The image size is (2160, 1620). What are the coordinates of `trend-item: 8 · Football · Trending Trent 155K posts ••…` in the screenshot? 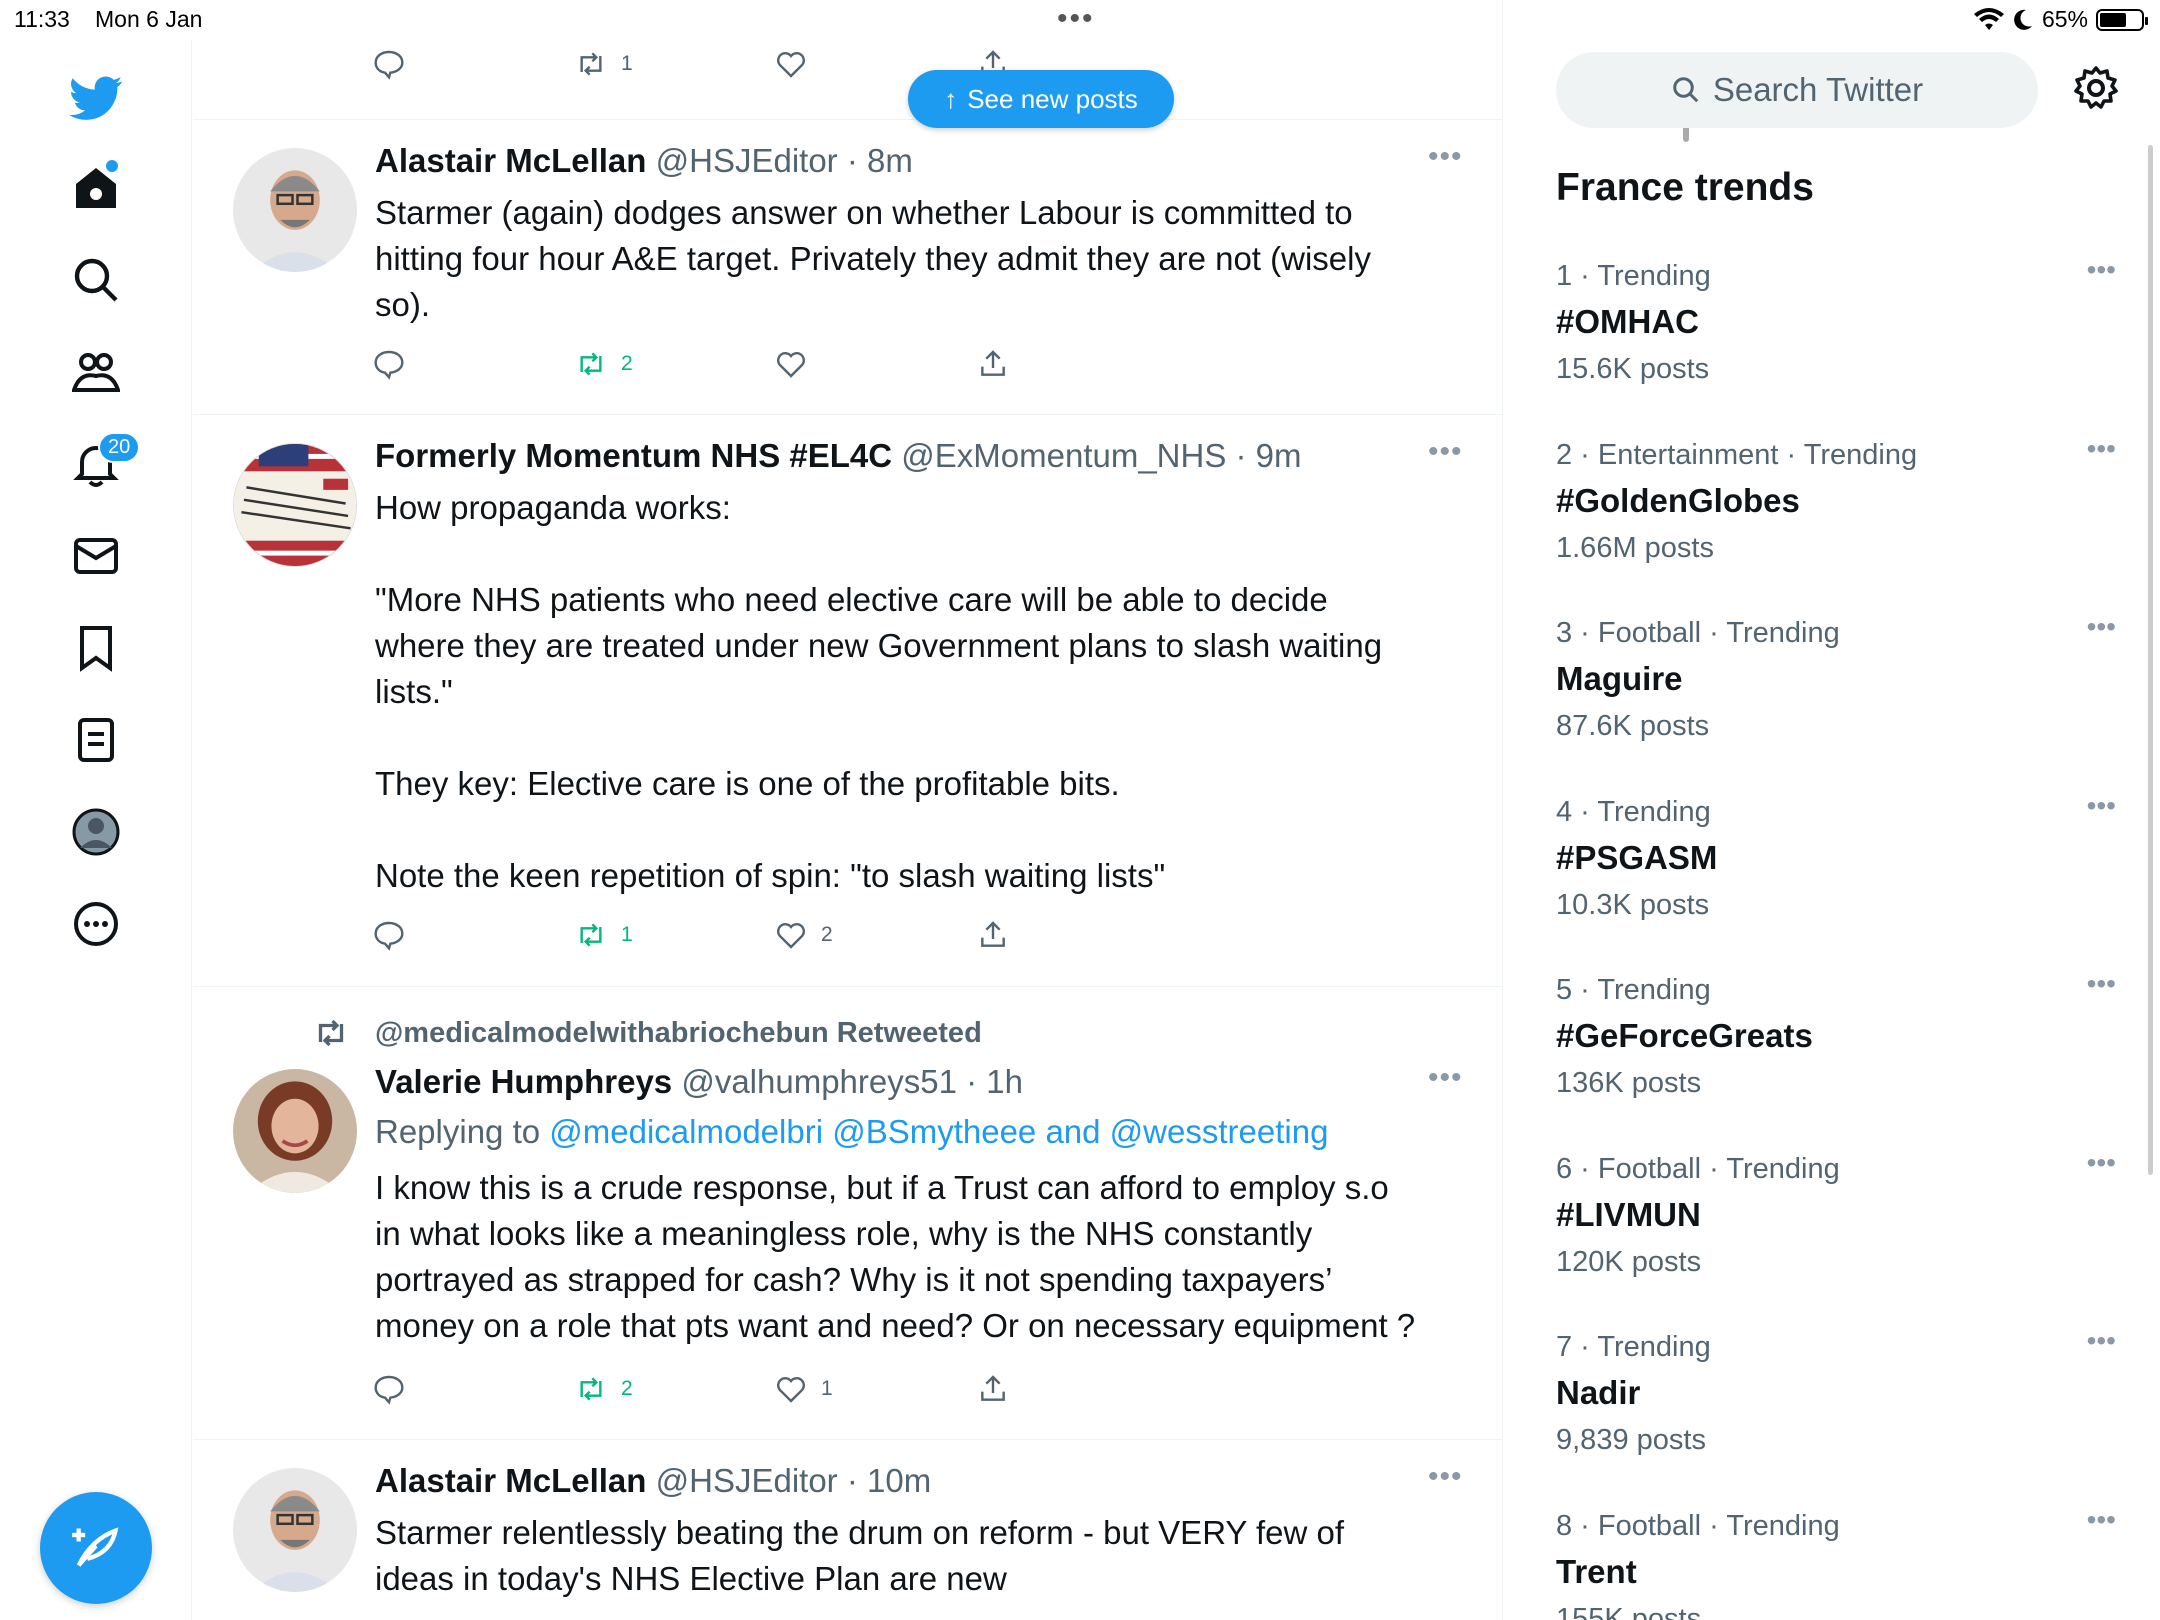 It's located at (1836, 1562).